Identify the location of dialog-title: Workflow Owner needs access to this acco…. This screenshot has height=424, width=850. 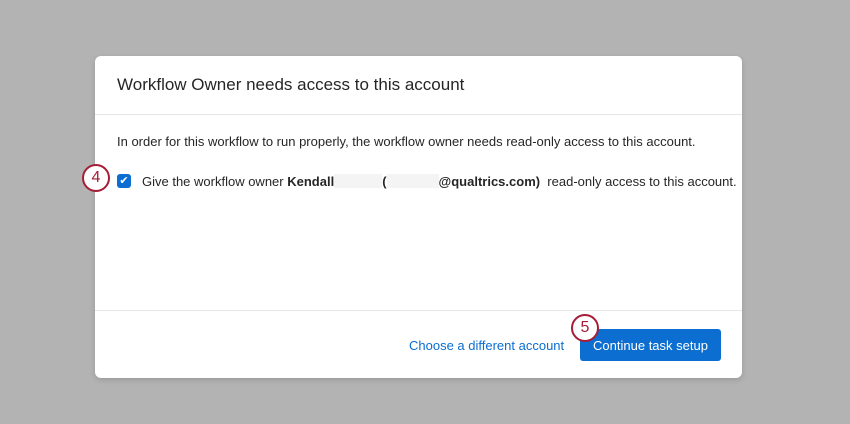
(291, 84).